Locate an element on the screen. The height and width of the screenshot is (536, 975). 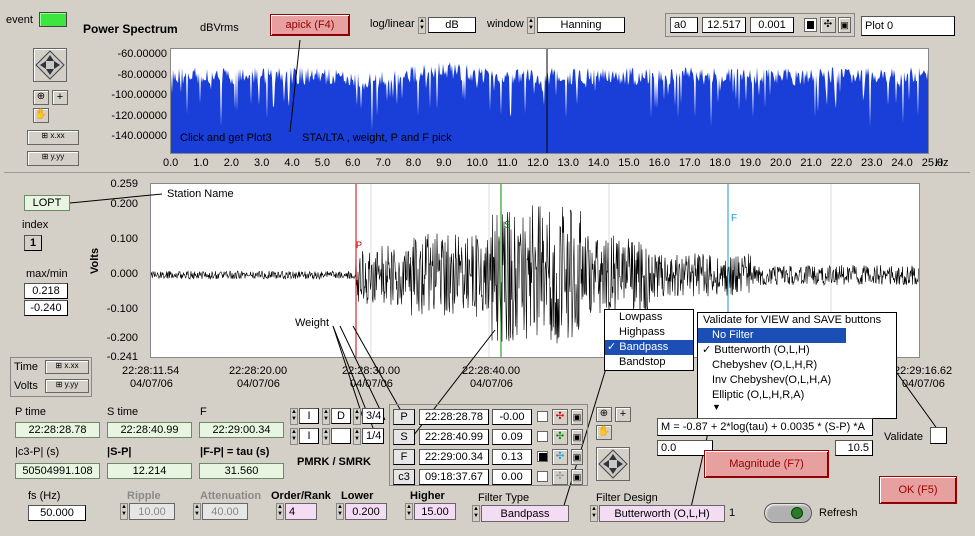
cursor-row-name: F is located at coordinates (404, 457).